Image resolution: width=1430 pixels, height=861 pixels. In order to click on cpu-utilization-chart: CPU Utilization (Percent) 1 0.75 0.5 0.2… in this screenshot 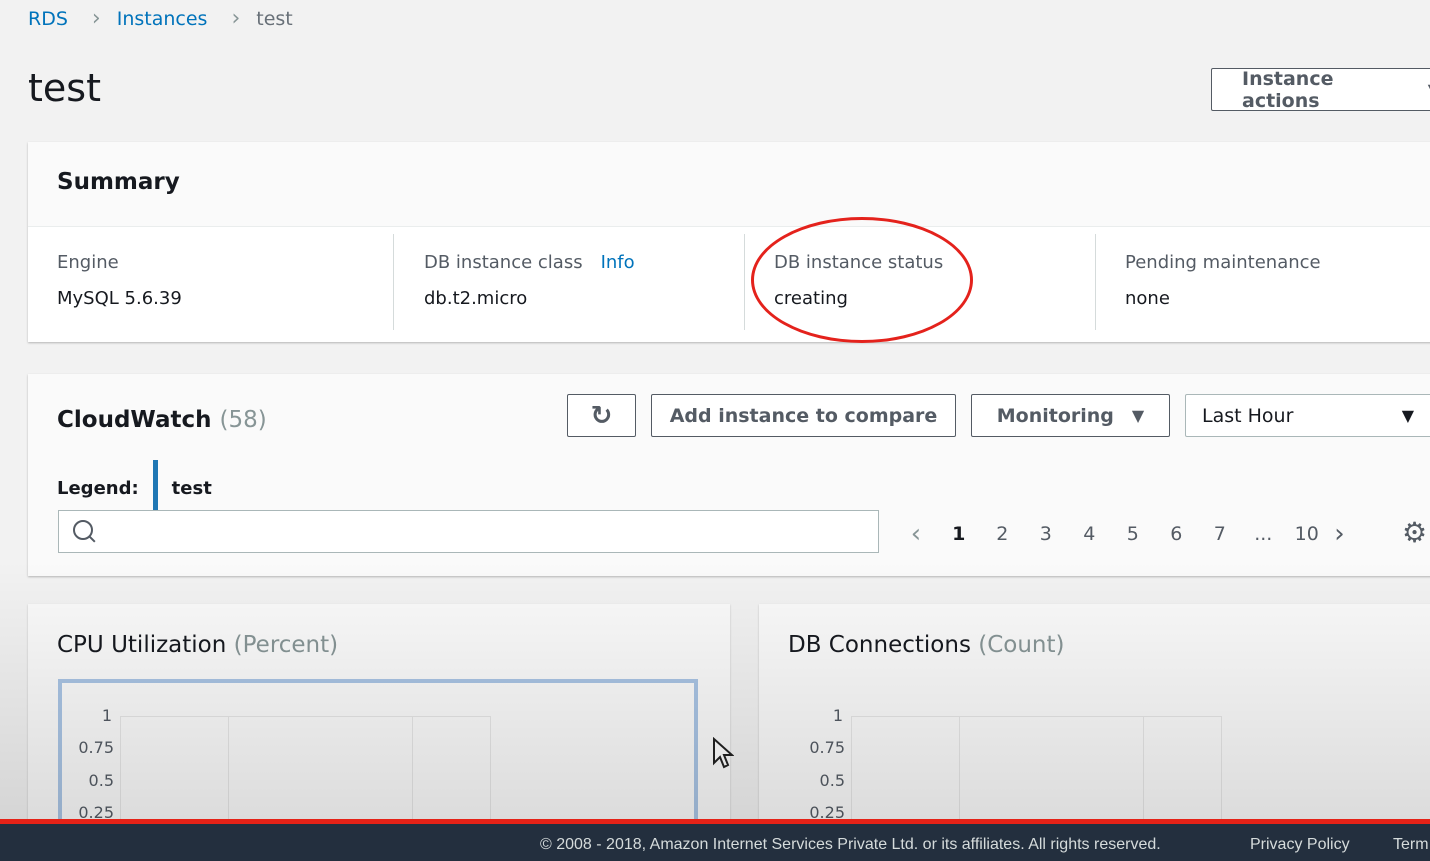, I will do `click(379, 726)`.